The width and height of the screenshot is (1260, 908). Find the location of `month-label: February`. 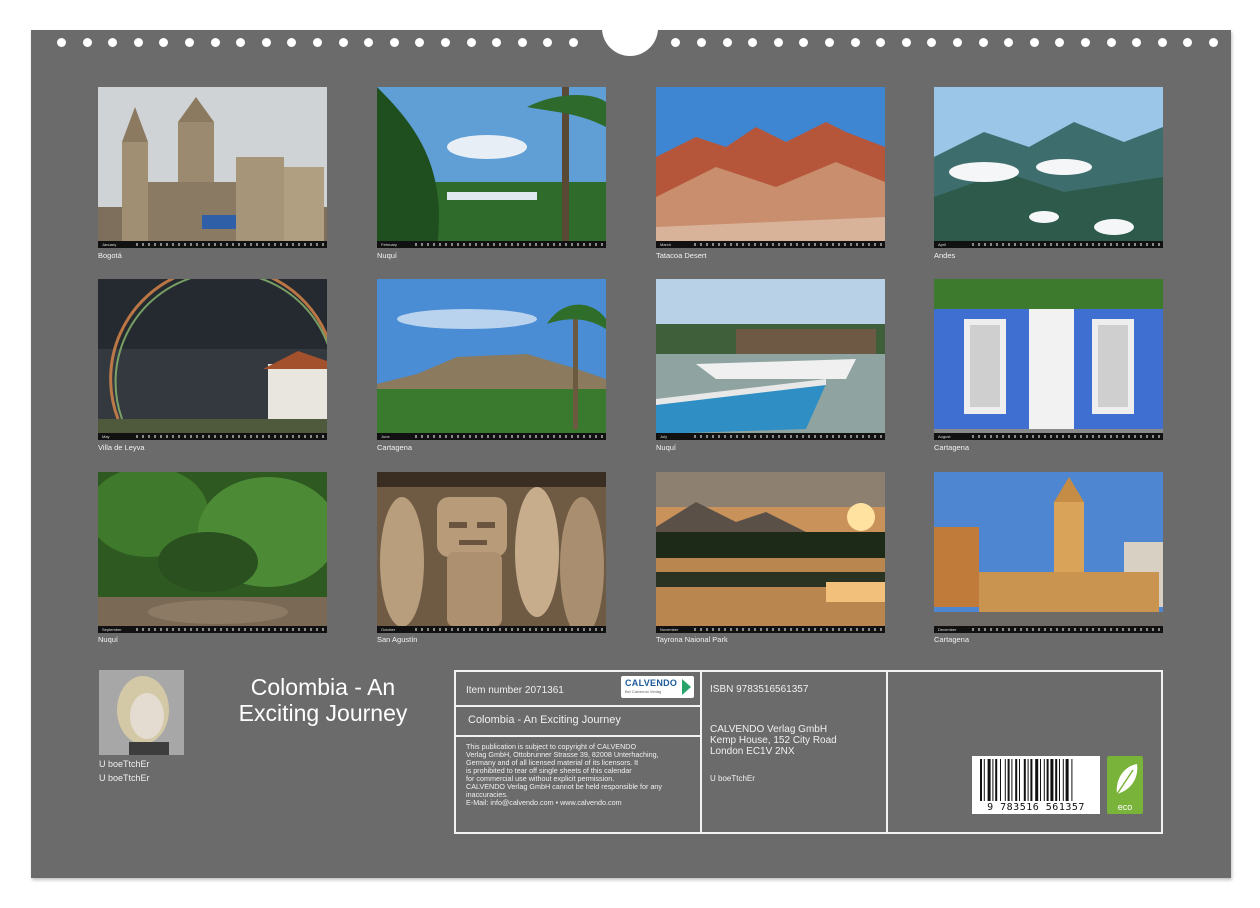

month-label: February is located at coordinates (389, 244).